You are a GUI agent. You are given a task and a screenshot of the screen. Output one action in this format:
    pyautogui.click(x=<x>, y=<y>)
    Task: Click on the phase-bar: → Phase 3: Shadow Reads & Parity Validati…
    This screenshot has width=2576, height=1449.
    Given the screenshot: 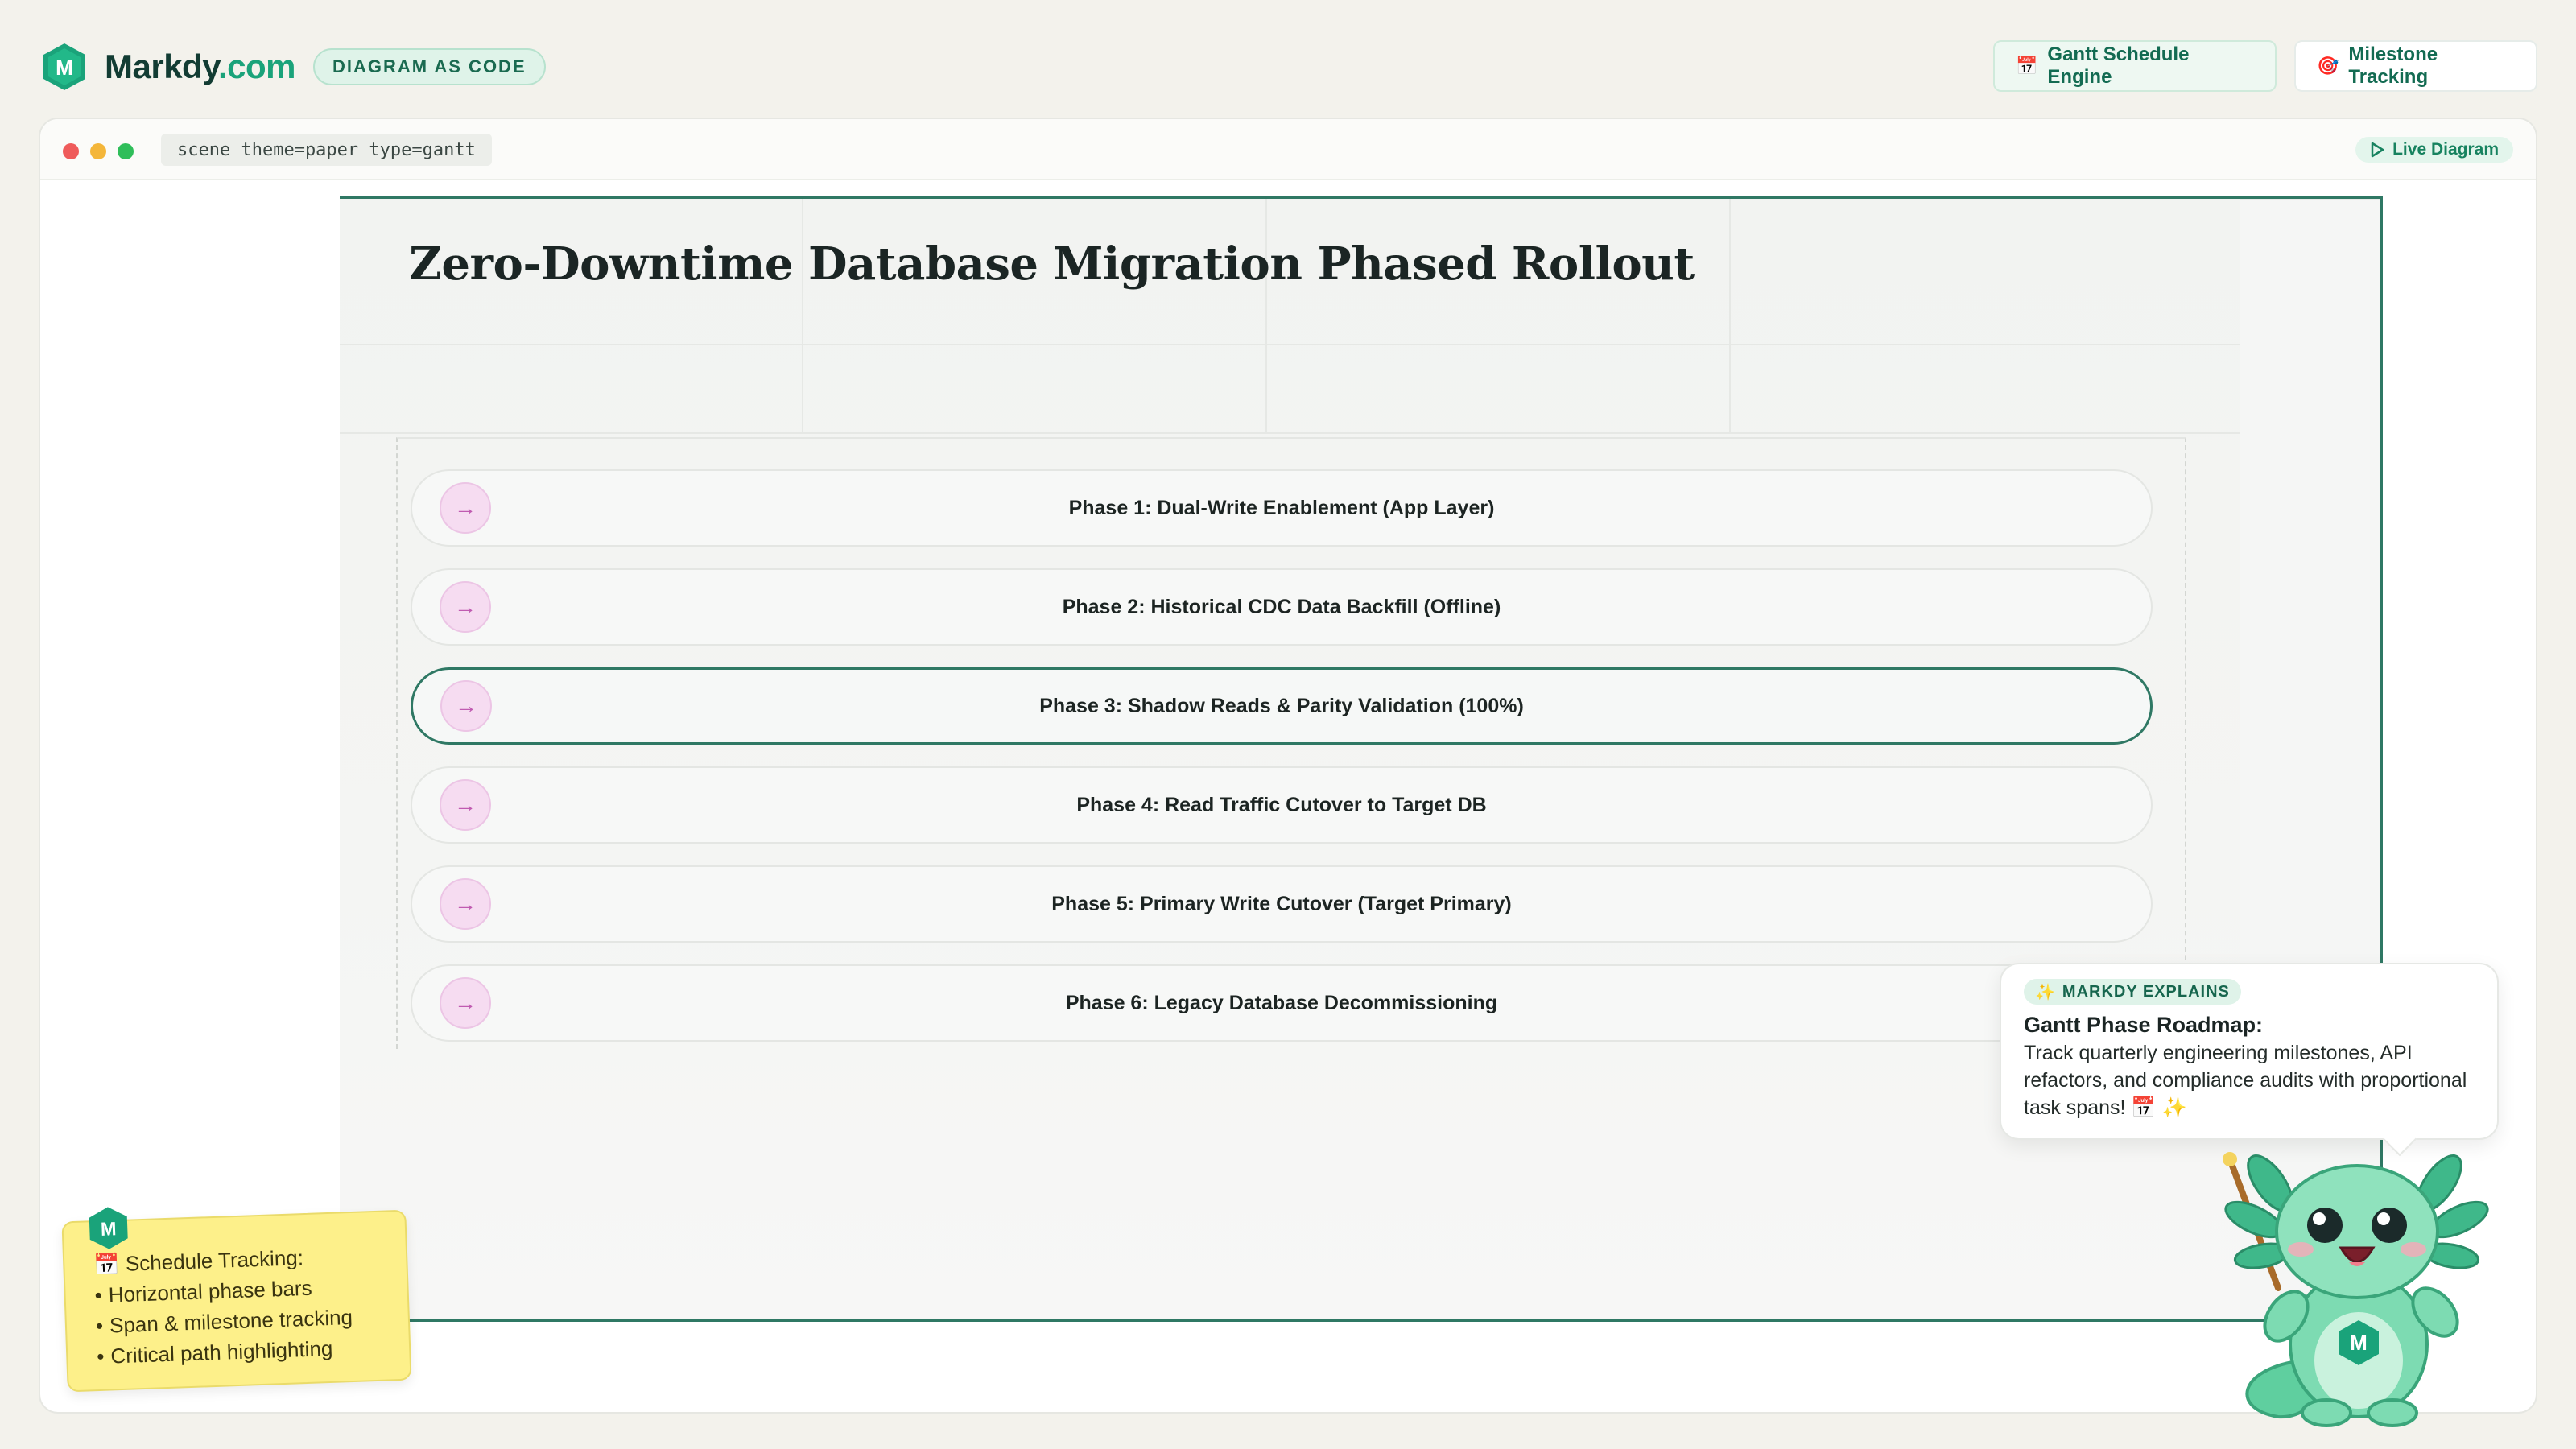 What is the action you would take?
    pyautogui.click(x=1282, y=706)
    